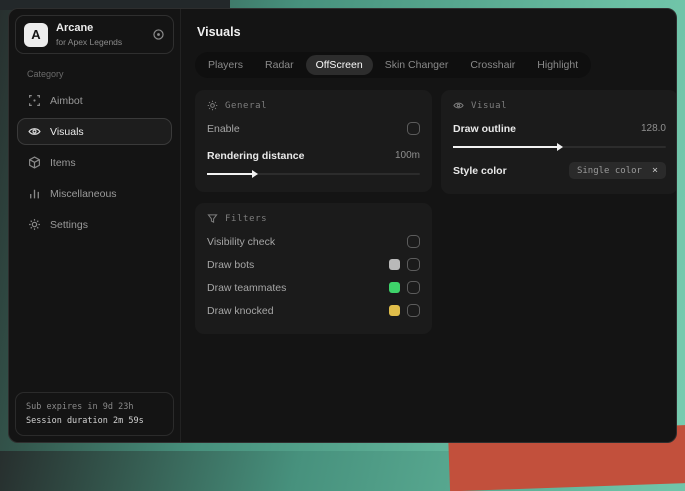  What do you see at coordinates (94, 100) in the screenshot?
I see `sidebar-item-aimbot: Aimbot` at bounding box center [94, 100].